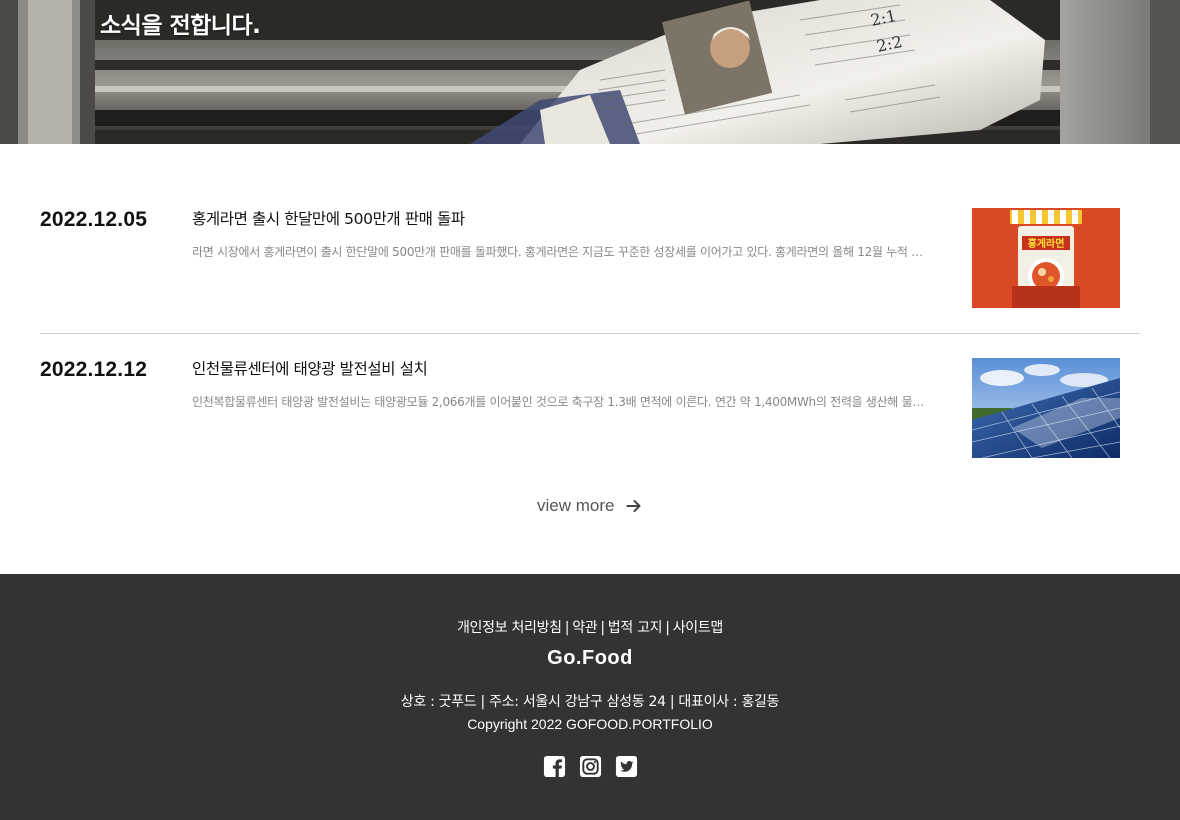 This screenshot has width=1180, height=820. I want to click on arrow-right-icon, so click(633, 506).